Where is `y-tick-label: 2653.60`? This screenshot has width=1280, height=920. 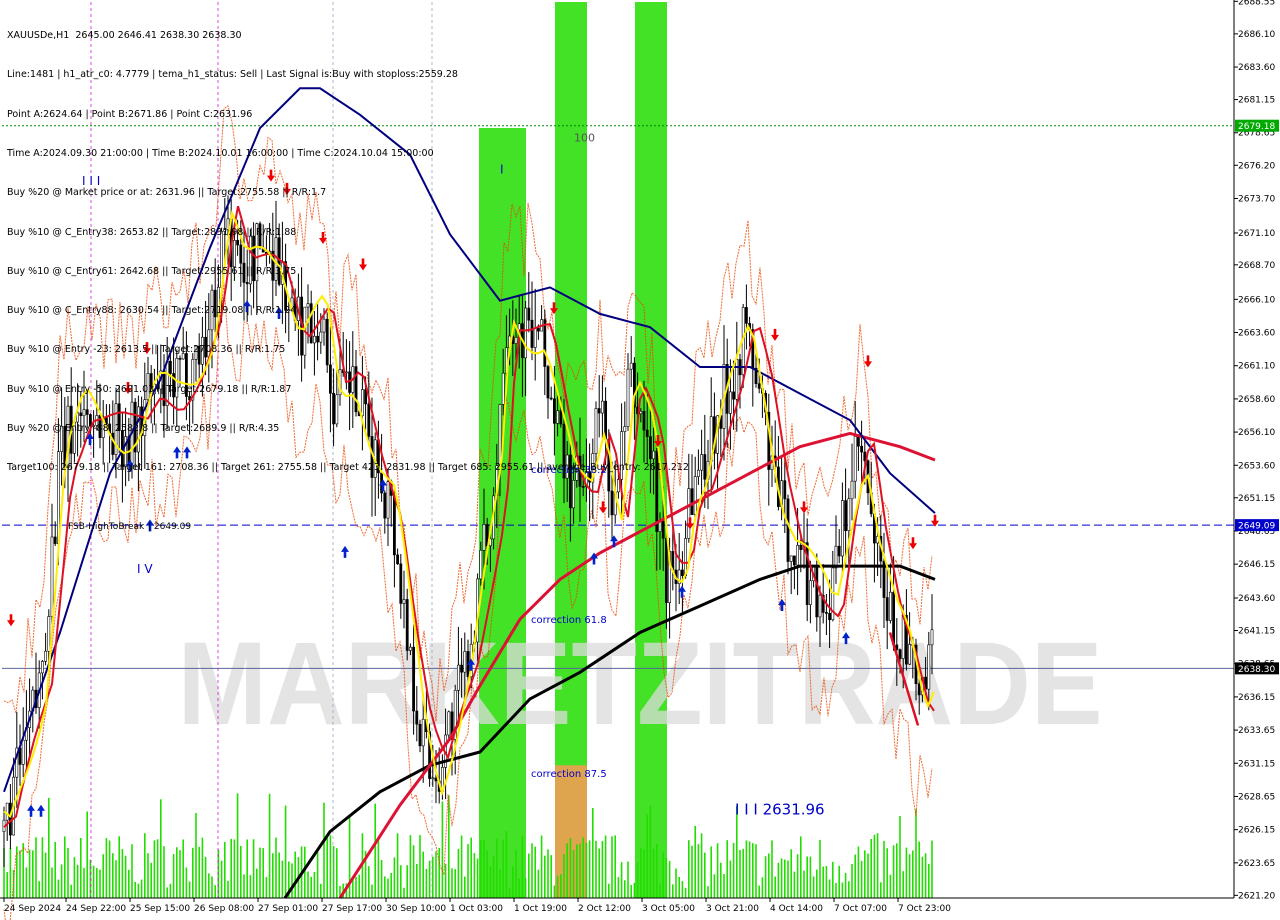 y-tick-label: 2653.60 is located at coordinates (1256, 466).